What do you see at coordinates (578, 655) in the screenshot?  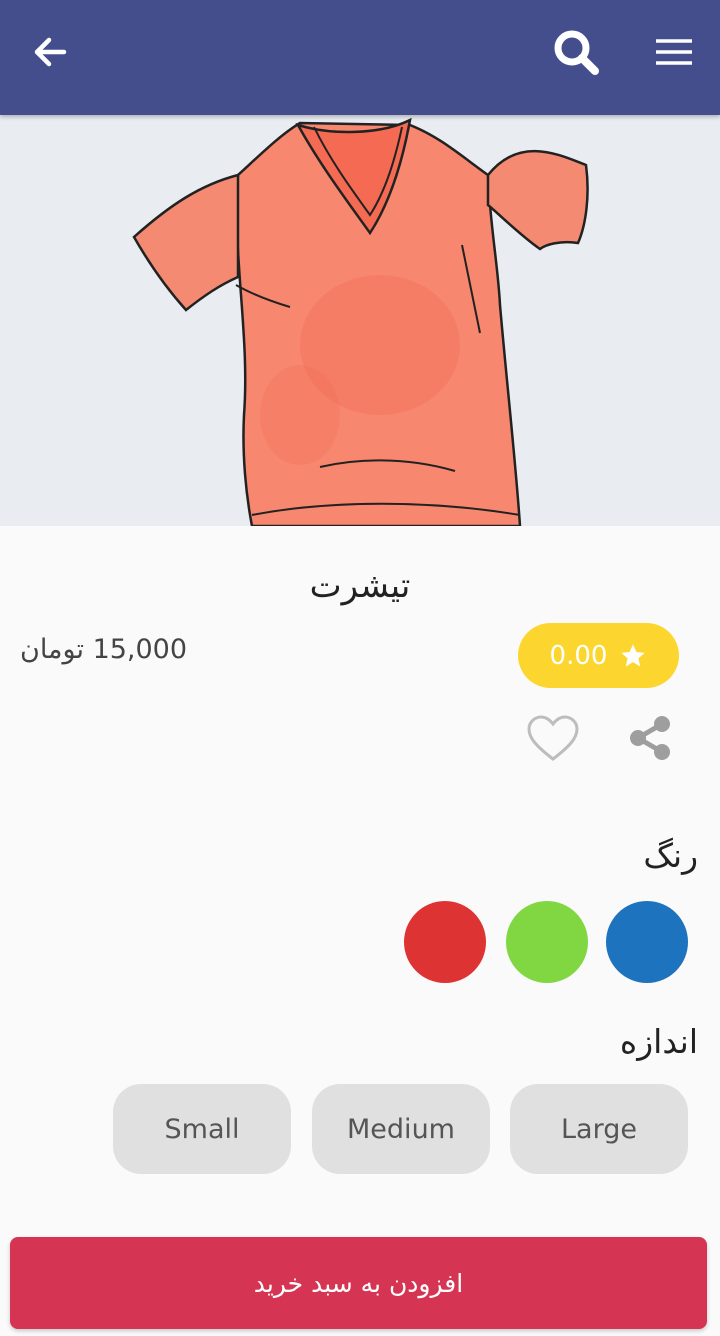 I see `rating-value: 0.00` at bounding box center [578, 655].